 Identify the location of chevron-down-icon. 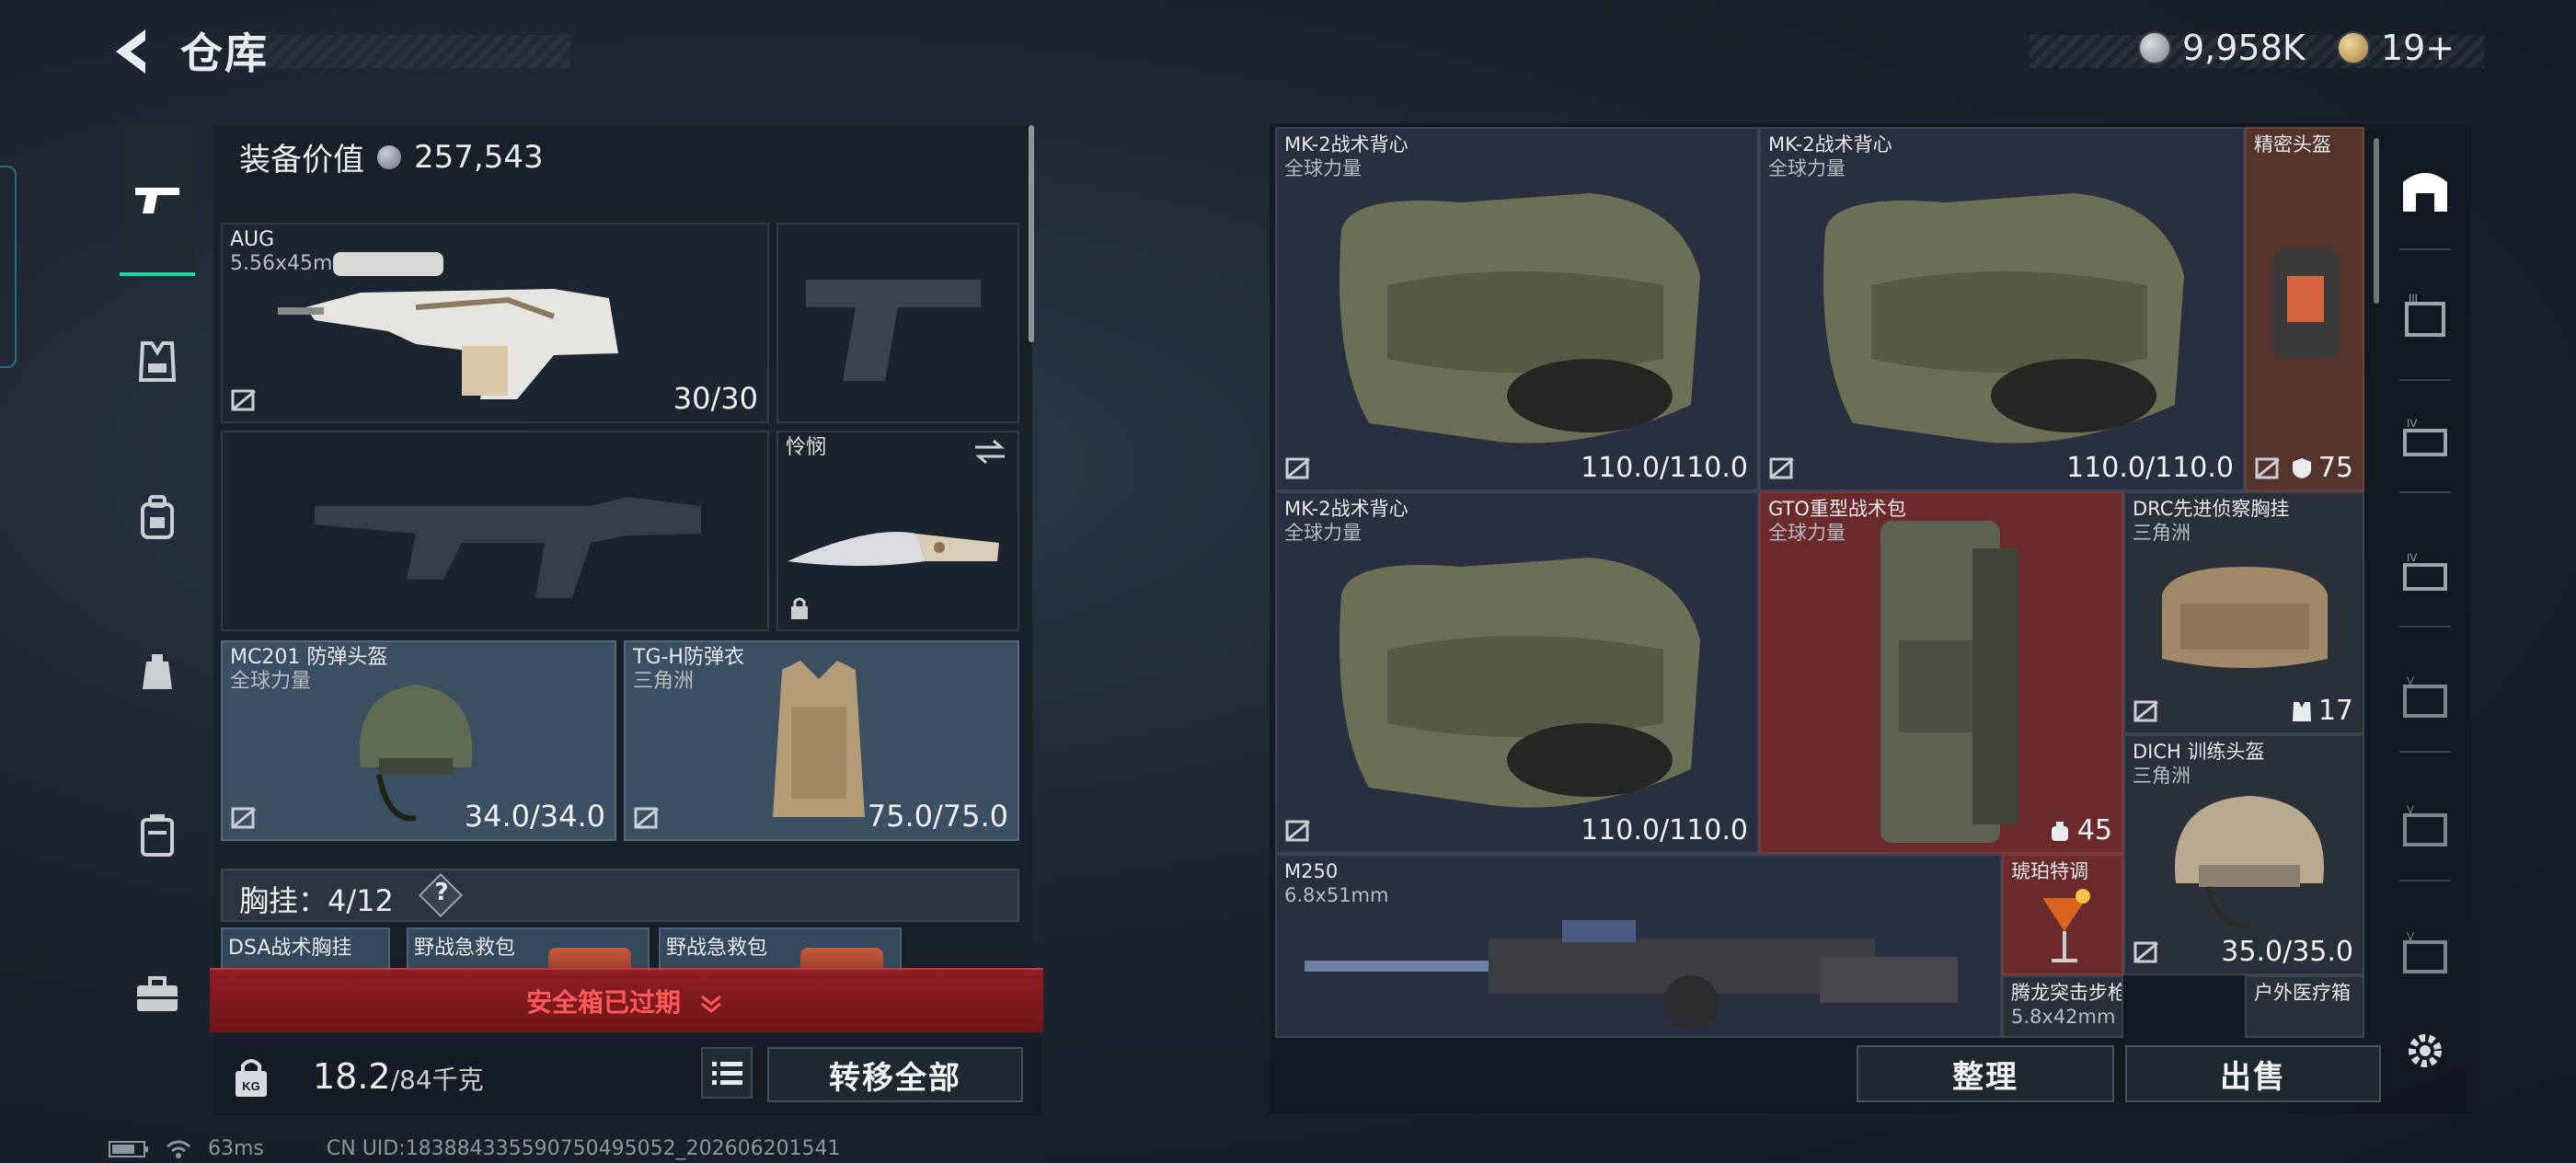
(710, 1004).